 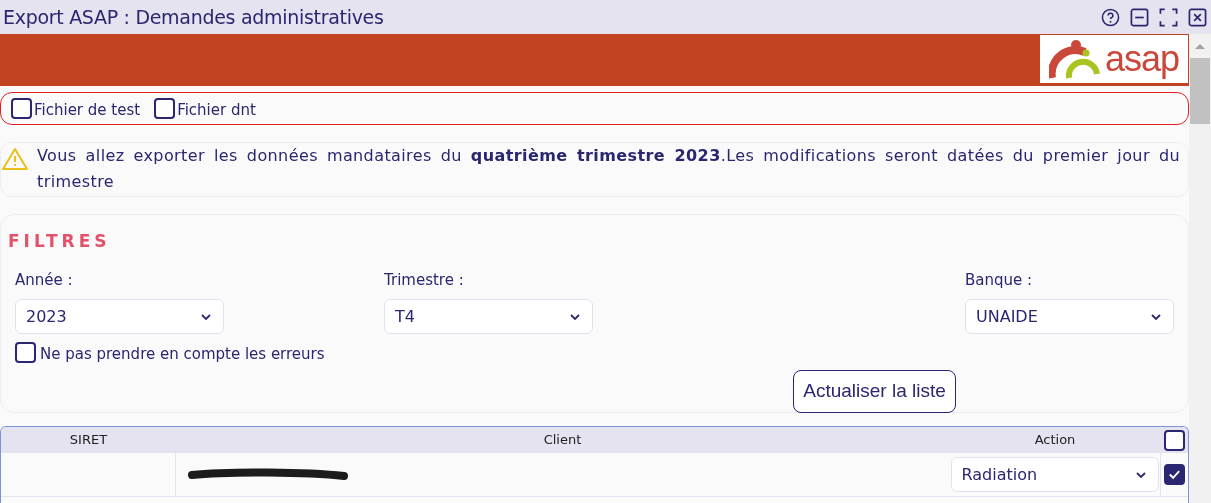 I want to click on warning-message: Vous allez exporter les données mandataires du quatrième trimestre 2023.Les modifications seront datées du premier jour du trimestre, so click(x=608, y=169).